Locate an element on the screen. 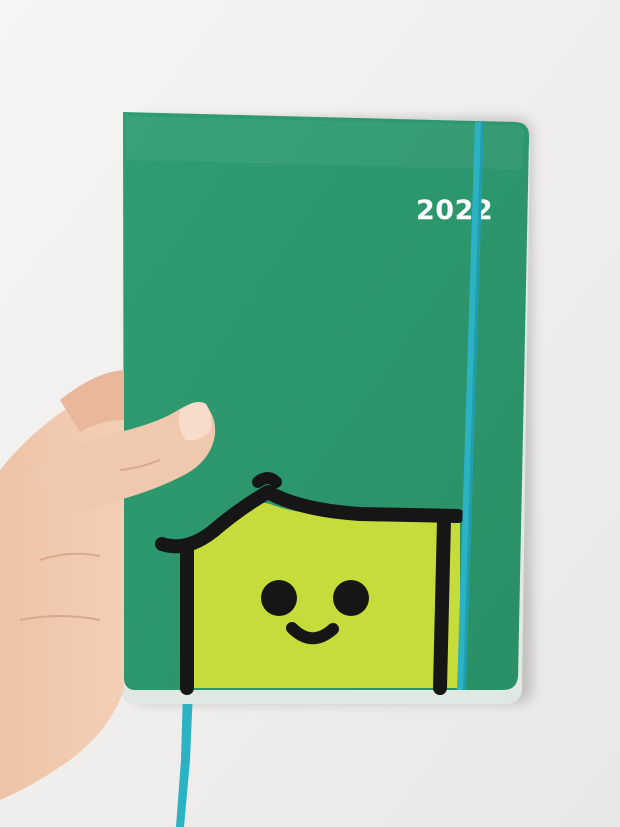 Image resolution: width=620 pixels, height=827 pixels. character-head is located at coordinates (323, 595).